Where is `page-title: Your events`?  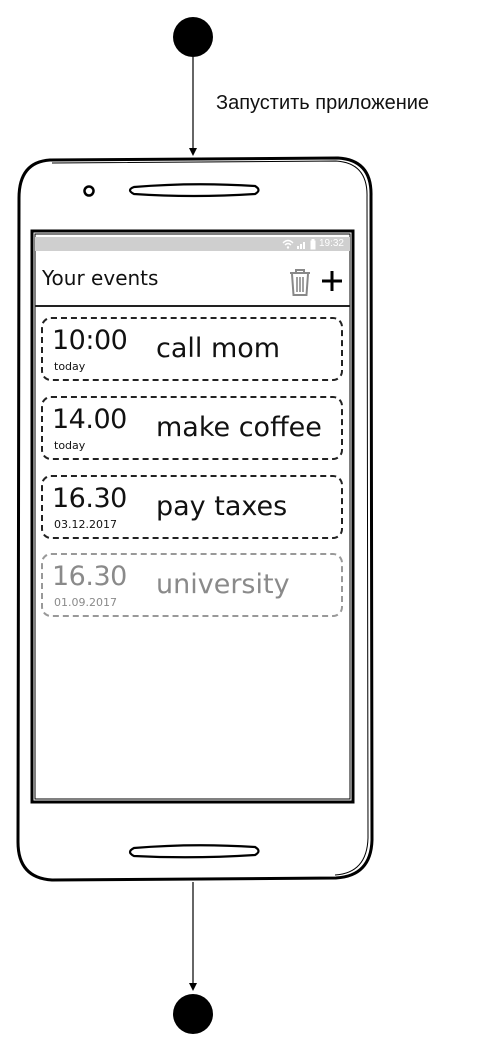
page-title: Your events is located at coordinates (100, 278).